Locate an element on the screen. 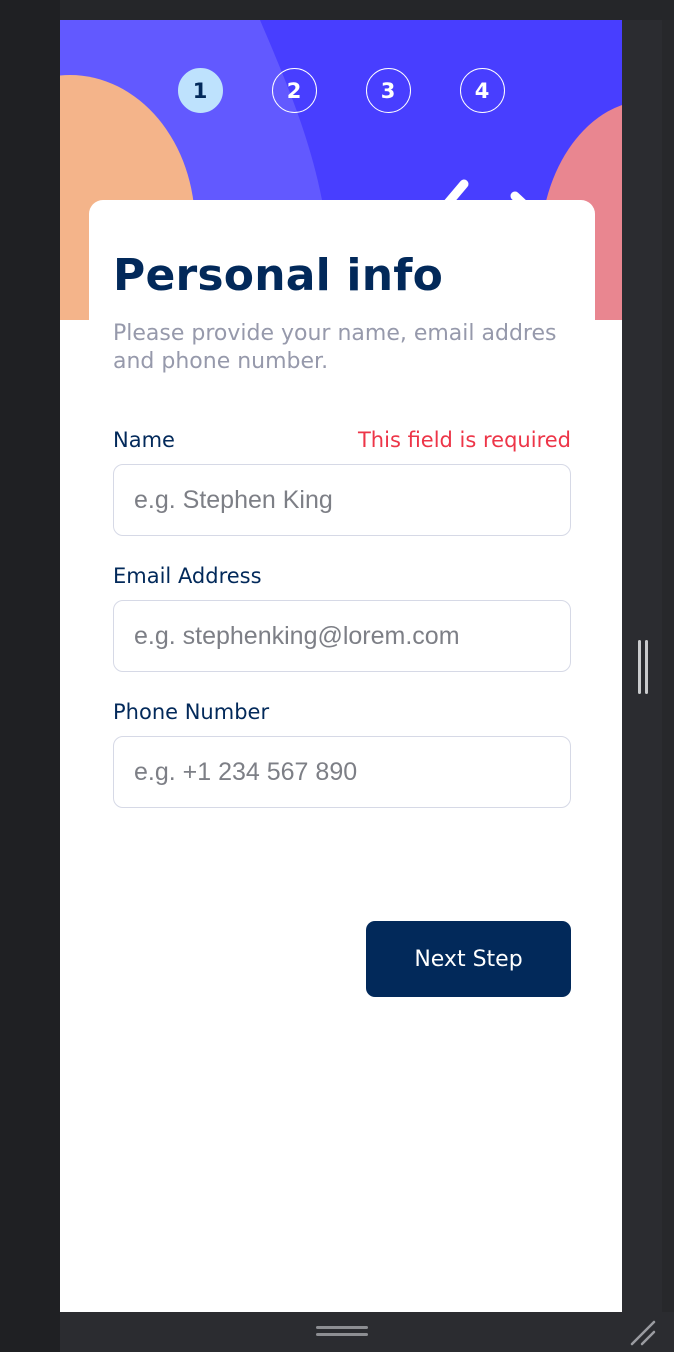 This screenshot has height=1352, width=674. resize-handle-icon is located at coordinates (643, 1333).